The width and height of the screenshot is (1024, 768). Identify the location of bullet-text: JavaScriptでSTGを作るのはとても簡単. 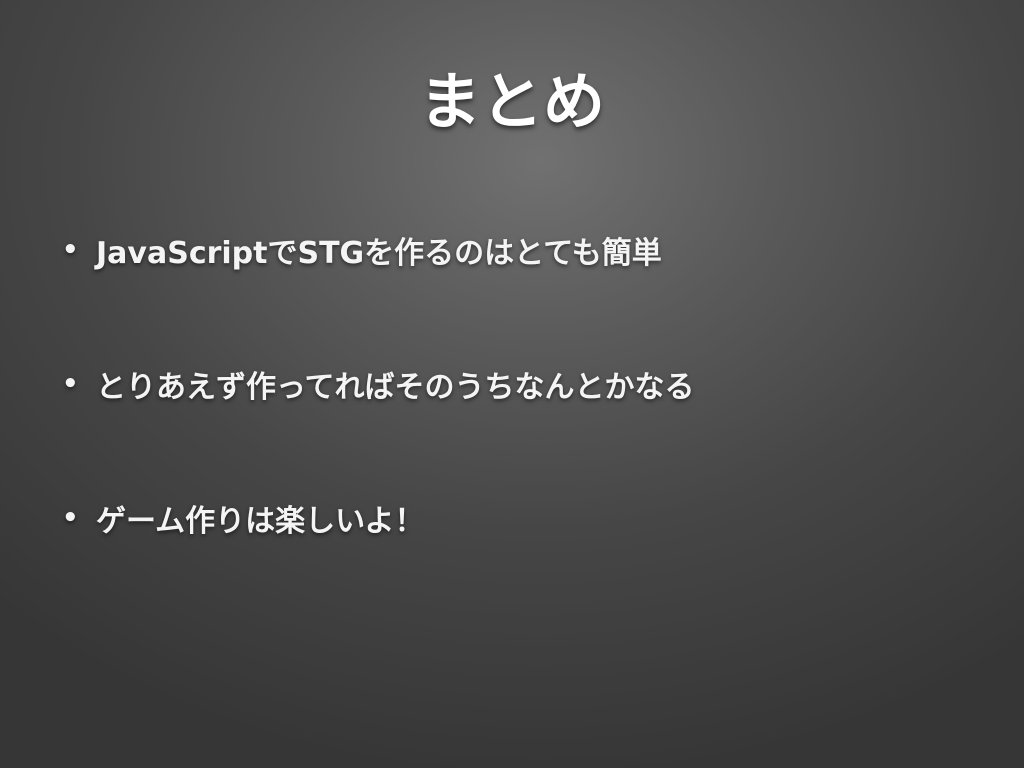
(379, 253).